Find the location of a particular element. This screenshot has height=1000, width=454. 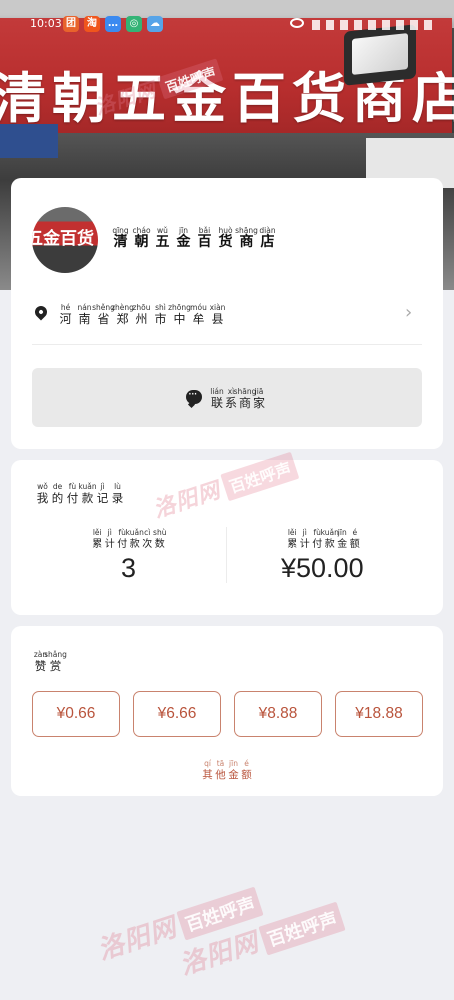

chevron-right-icon: › is located at coordinates (408, 312).